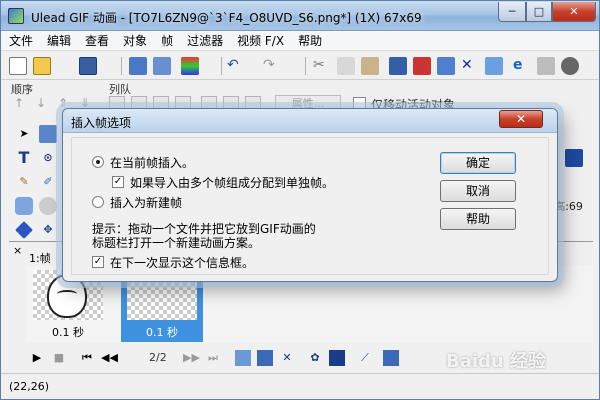 This screenshot has height=400, width=600. I want to click on eraser-icon, so click(24, 206).